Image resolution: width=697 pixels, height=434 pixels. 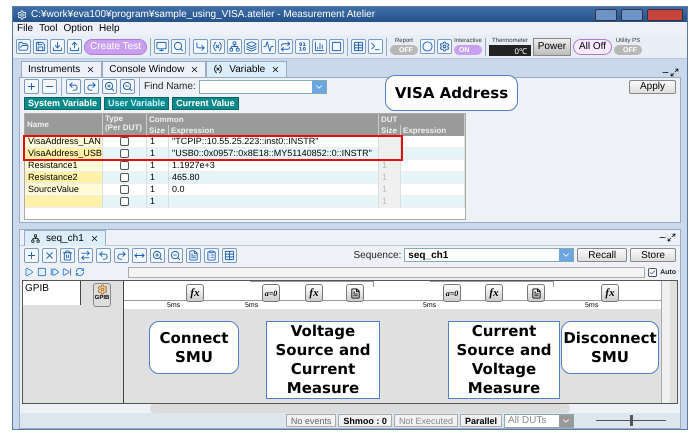 I want to click on sequence-tab: seq_ch1, so click(x=65, y=238).